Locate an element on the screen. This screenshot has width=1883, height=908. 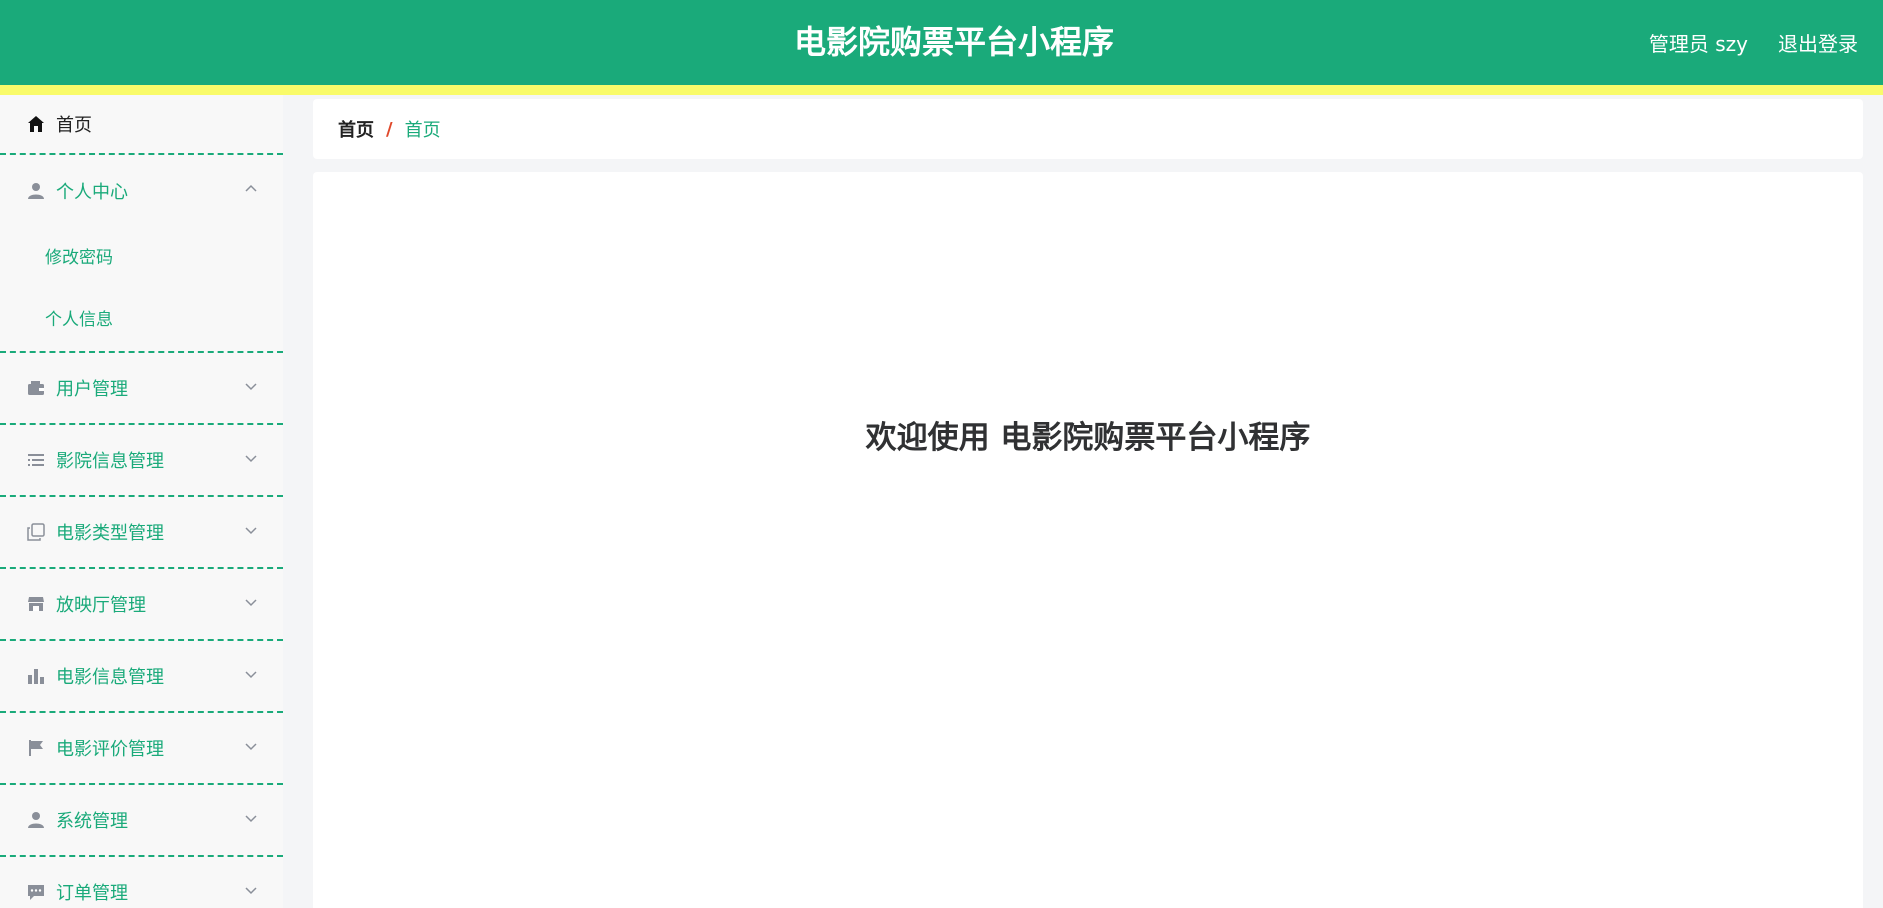
sidebar-item-personal-center: 个人中心 is located at coordinates (141, 191).